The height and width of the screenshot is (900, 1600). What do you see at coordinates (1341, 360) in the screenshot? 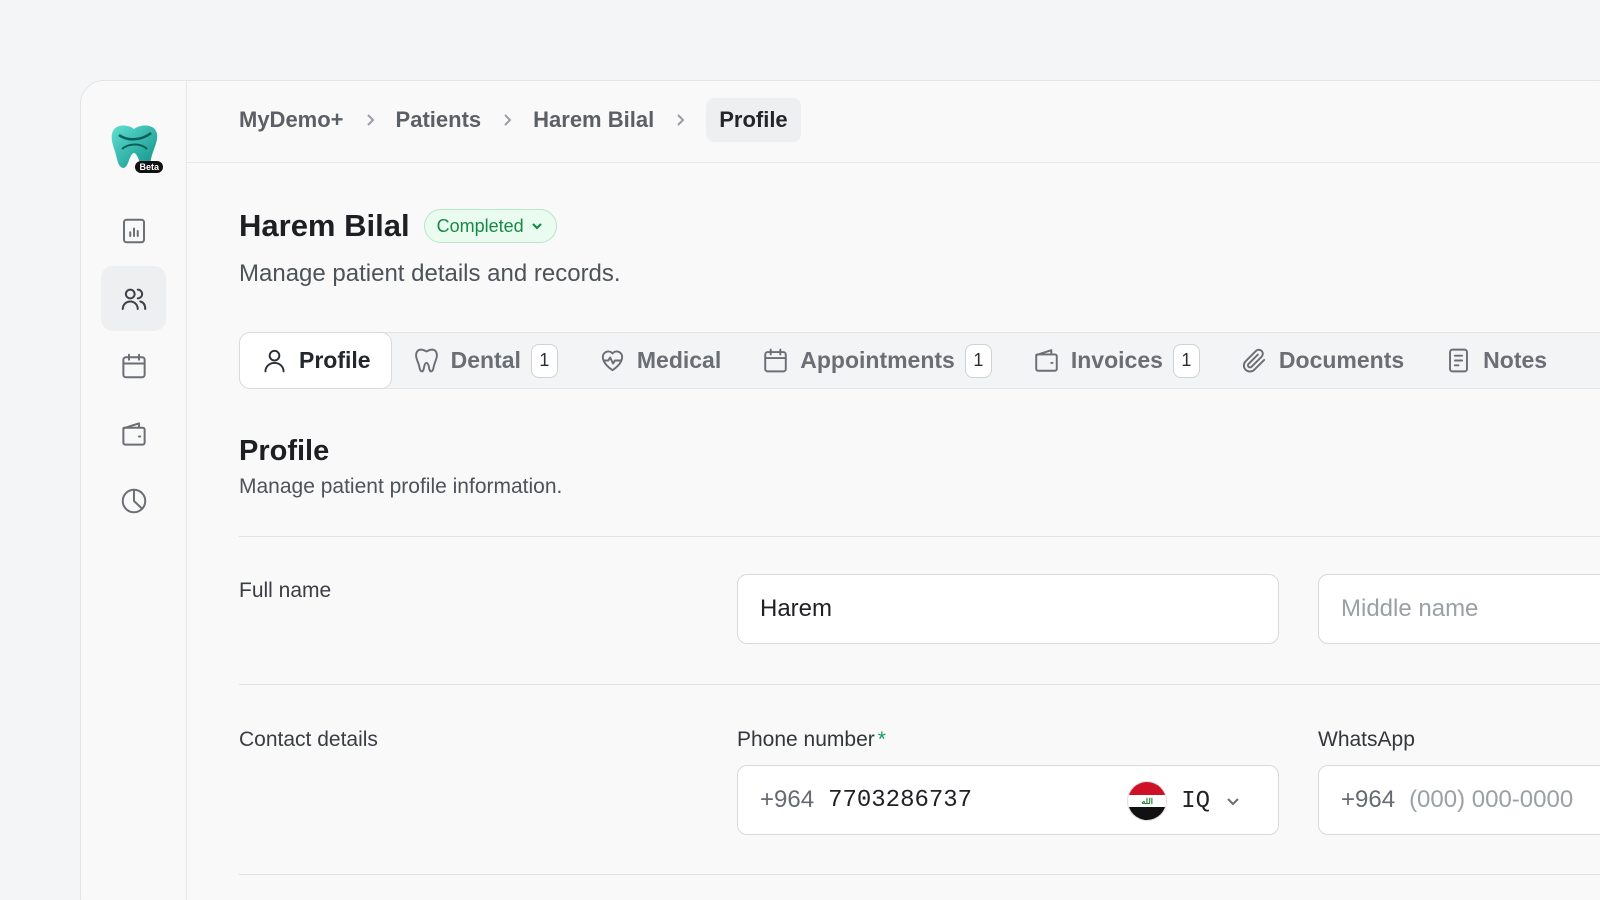
I see `tab-label: Documents` at bounding box center [1341, 360].